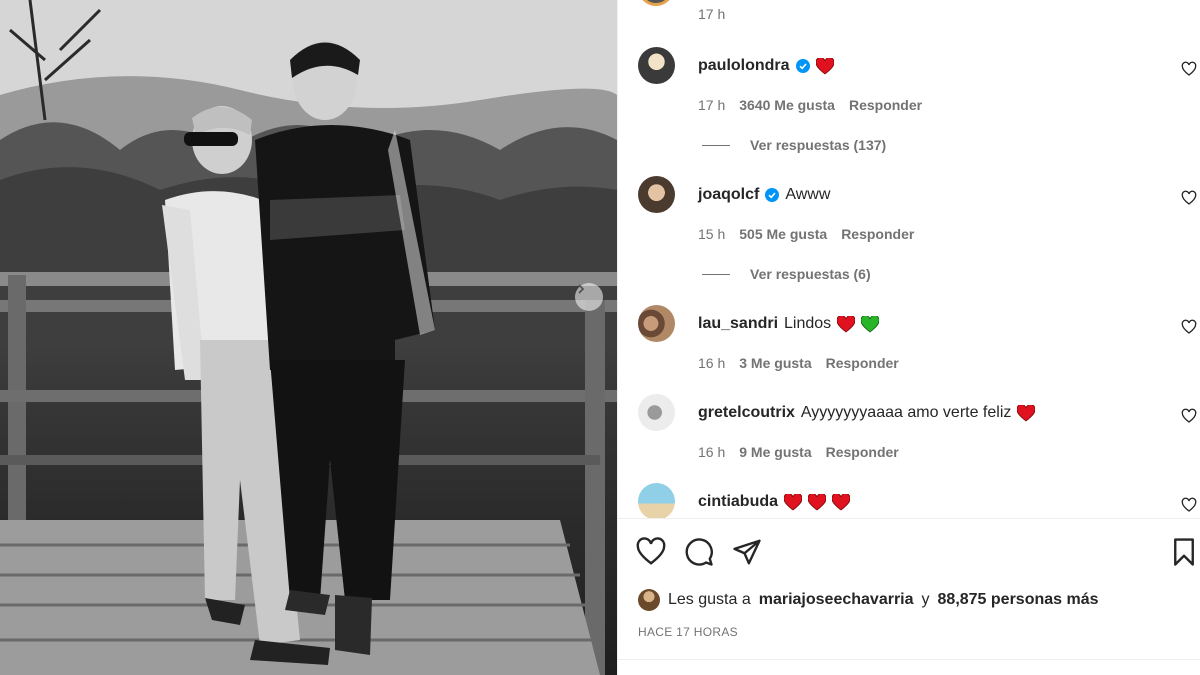 Image resolution: width=1200 pixels, height=675 pixels. I want to click on liker-username: mariajoseechavarria, so click(836, 600).